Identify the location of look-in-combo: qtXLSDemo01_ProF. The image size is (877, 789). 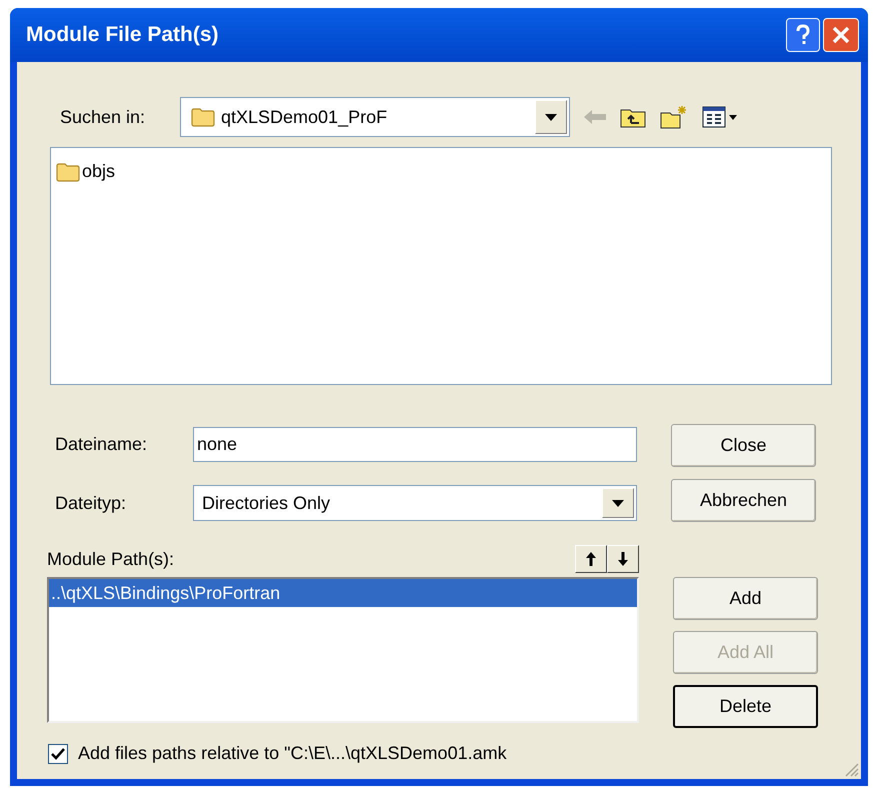
(375, 117).